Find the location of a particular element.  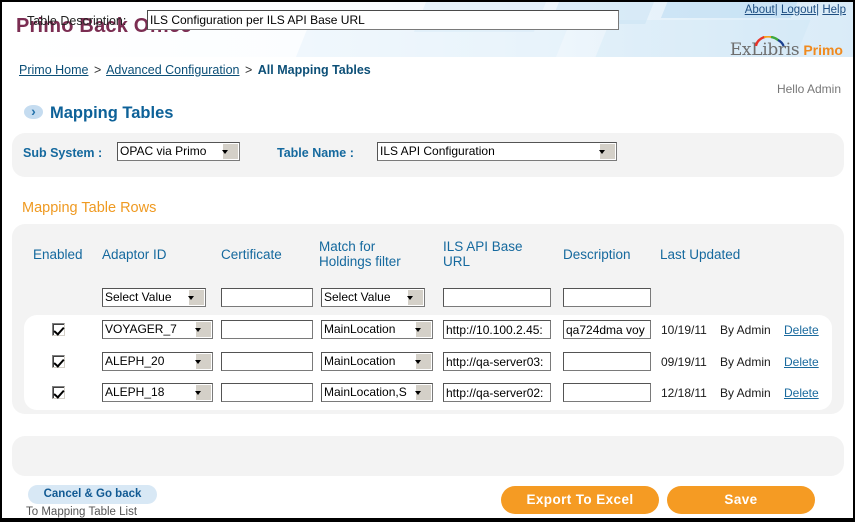

table-description-label: Table Description: is located at coordinates (77, 21).